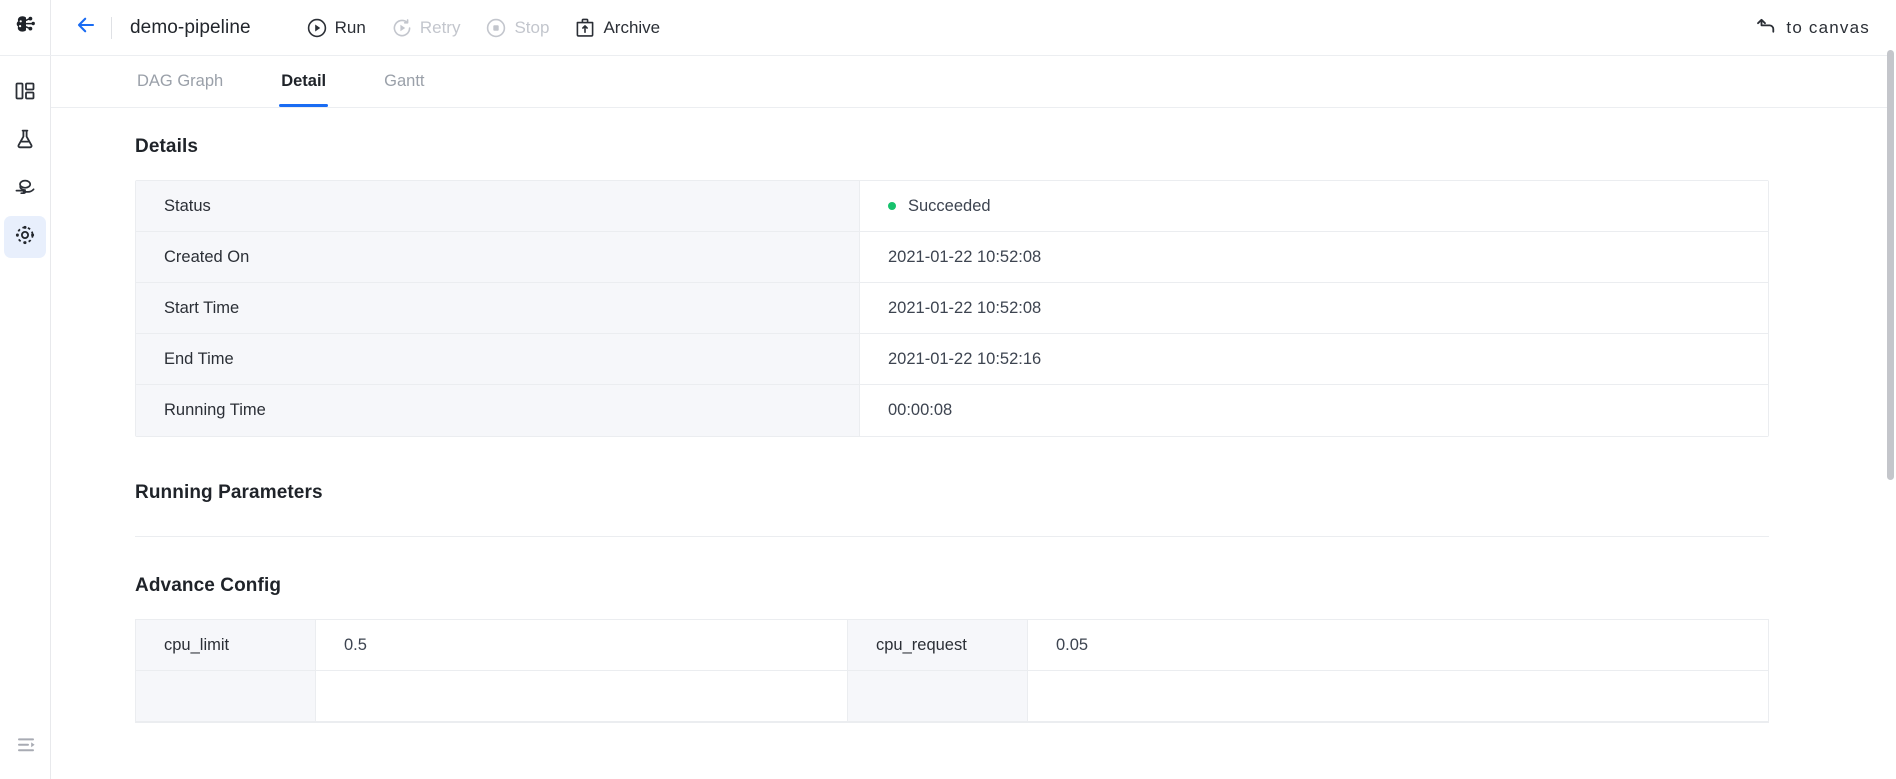  What do you see at coordinates (25, 165) in the screenshot?
I see `sidebar-nav` at bounding box center [25, 165].